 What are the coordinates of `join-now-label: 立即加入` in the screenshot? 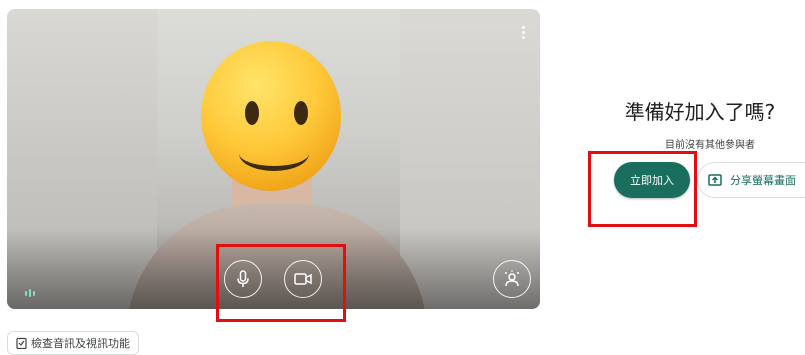 It's located at (652, 180).